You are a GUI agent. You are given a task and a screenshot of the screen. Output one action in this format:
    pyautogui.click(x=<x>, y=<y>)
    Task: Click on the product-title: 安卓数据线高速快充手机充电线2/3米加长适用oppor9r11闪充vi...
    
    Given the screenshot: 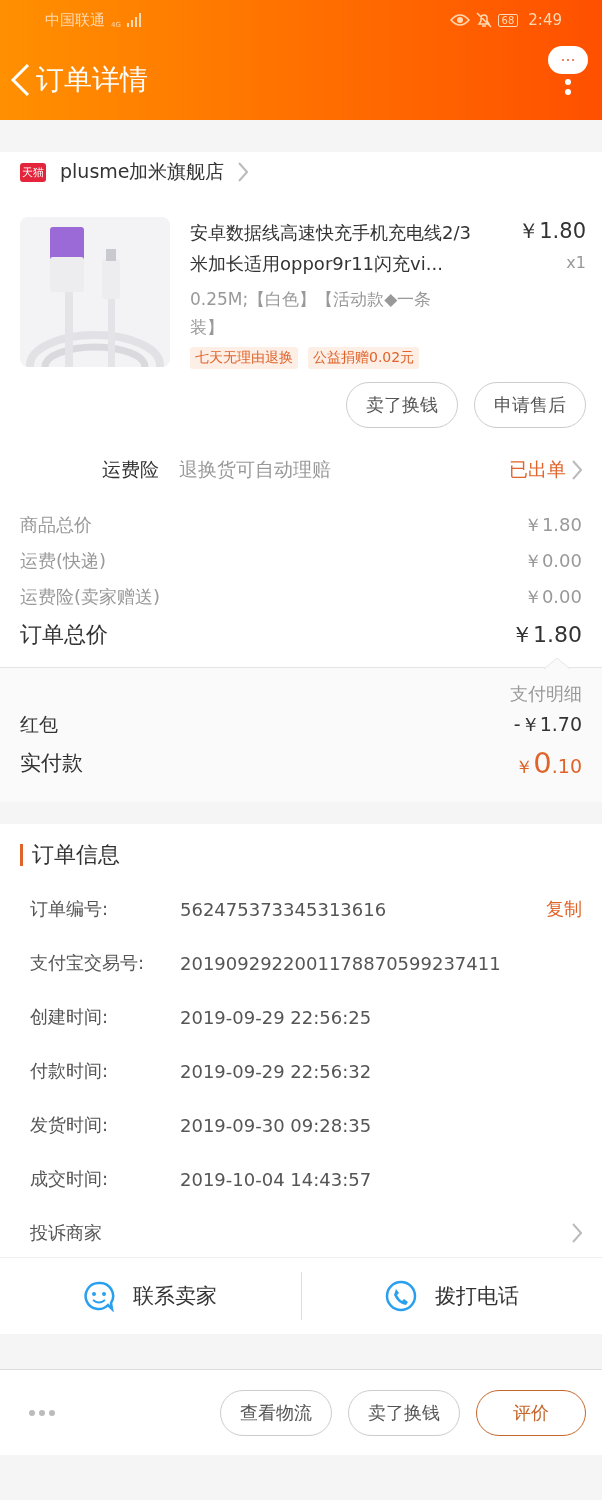 What is the action you would take?
    pyautogui.click(x=335, y=248)
    